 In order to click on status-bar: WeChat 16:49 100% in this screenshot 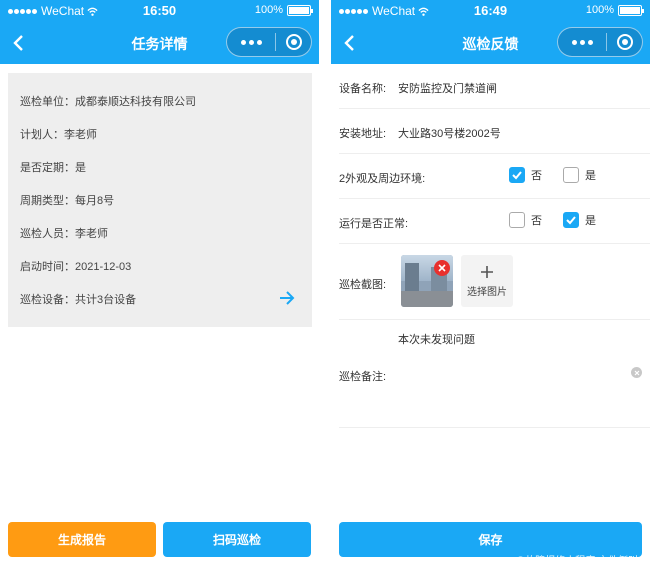, I will do `click(490, 11)`.